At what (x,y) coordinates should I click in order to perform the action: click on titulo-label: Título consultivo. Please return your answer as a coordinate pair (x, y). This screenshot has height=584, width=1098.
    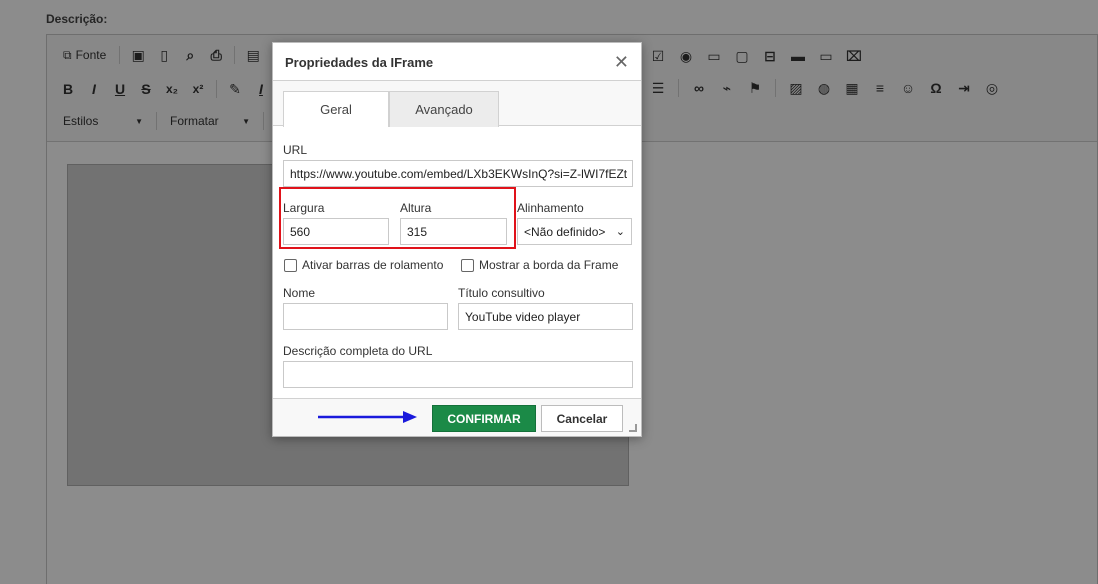
    Looking at the image, I should click on (501, 293).